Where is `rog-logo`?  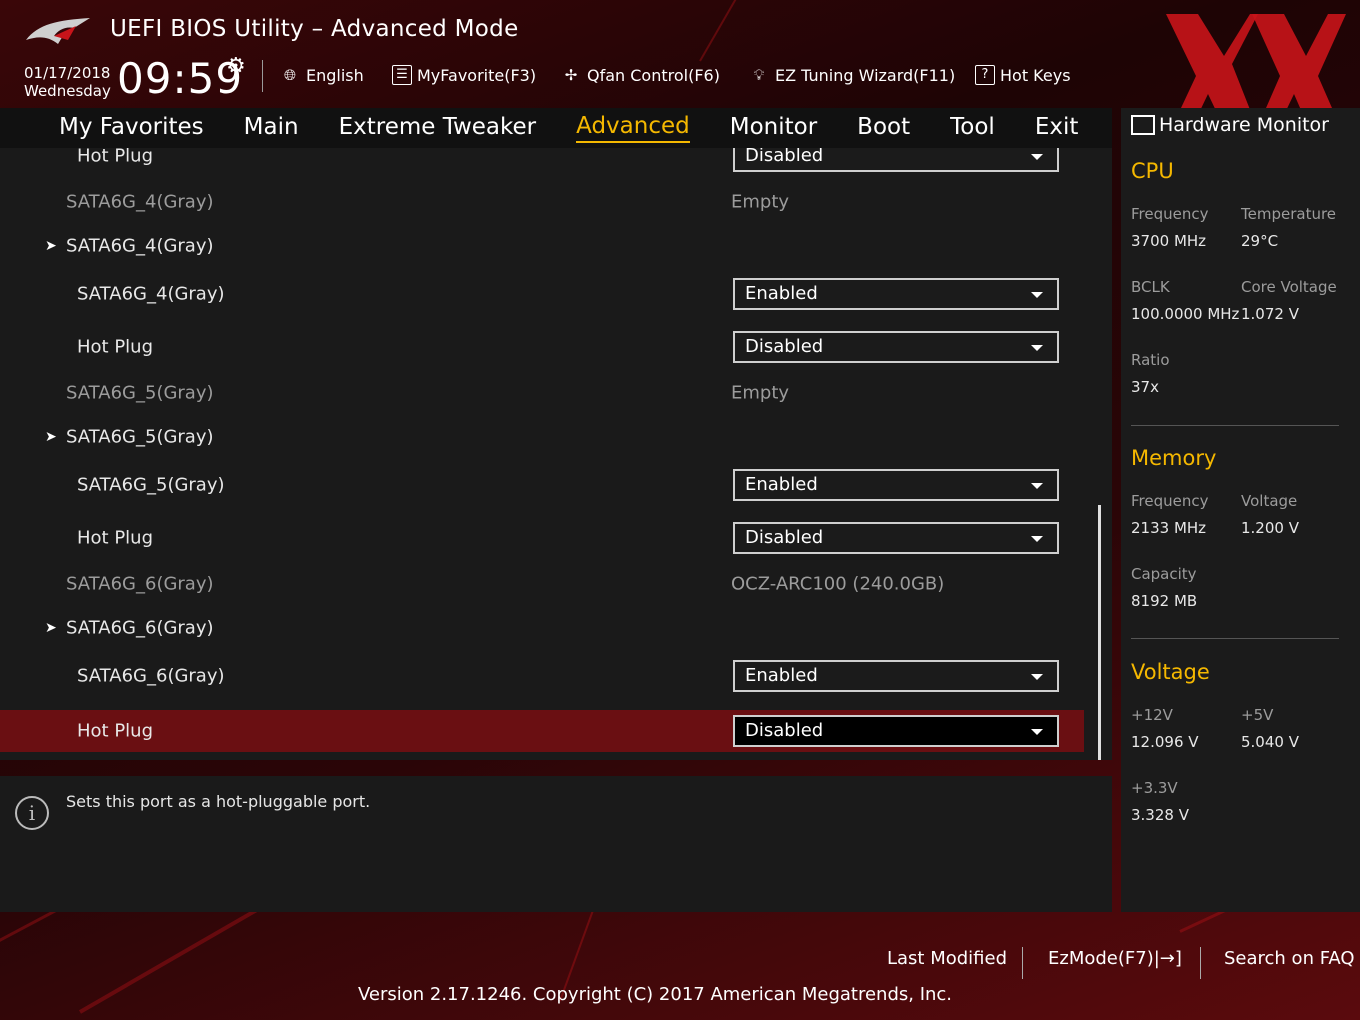 rog-logo is located at coordinates (58, 31).